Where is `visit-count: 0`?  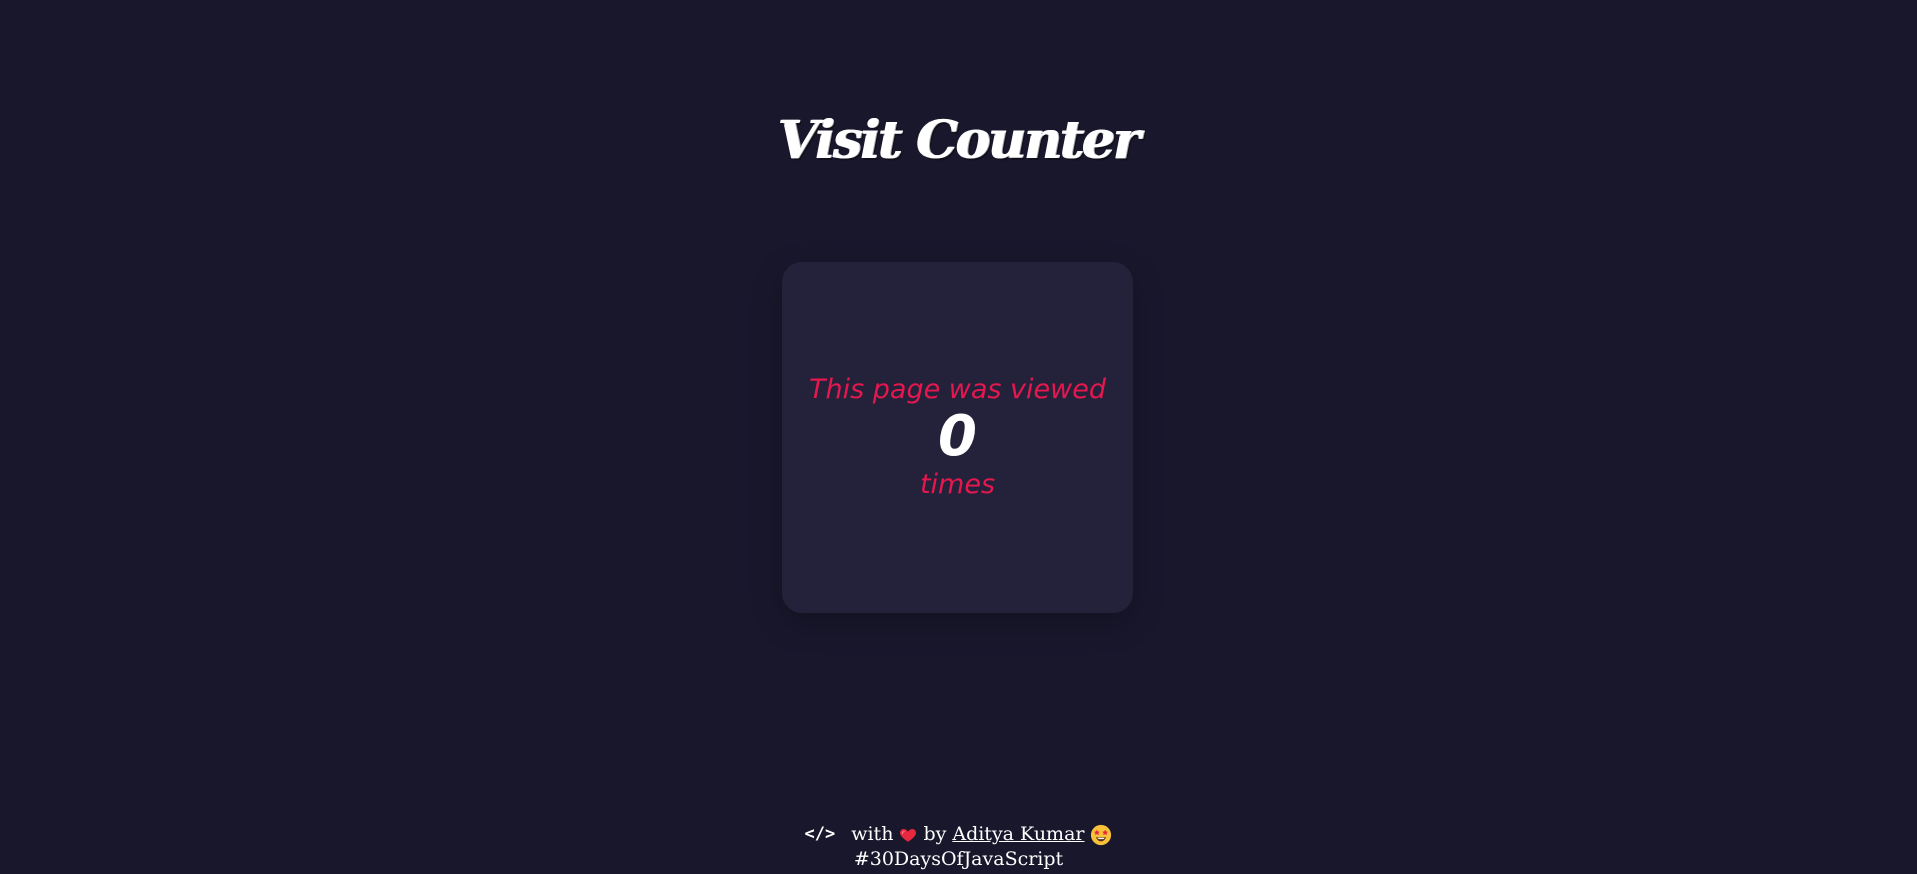 visit-count: 0 is located at coordinates (957, 437).